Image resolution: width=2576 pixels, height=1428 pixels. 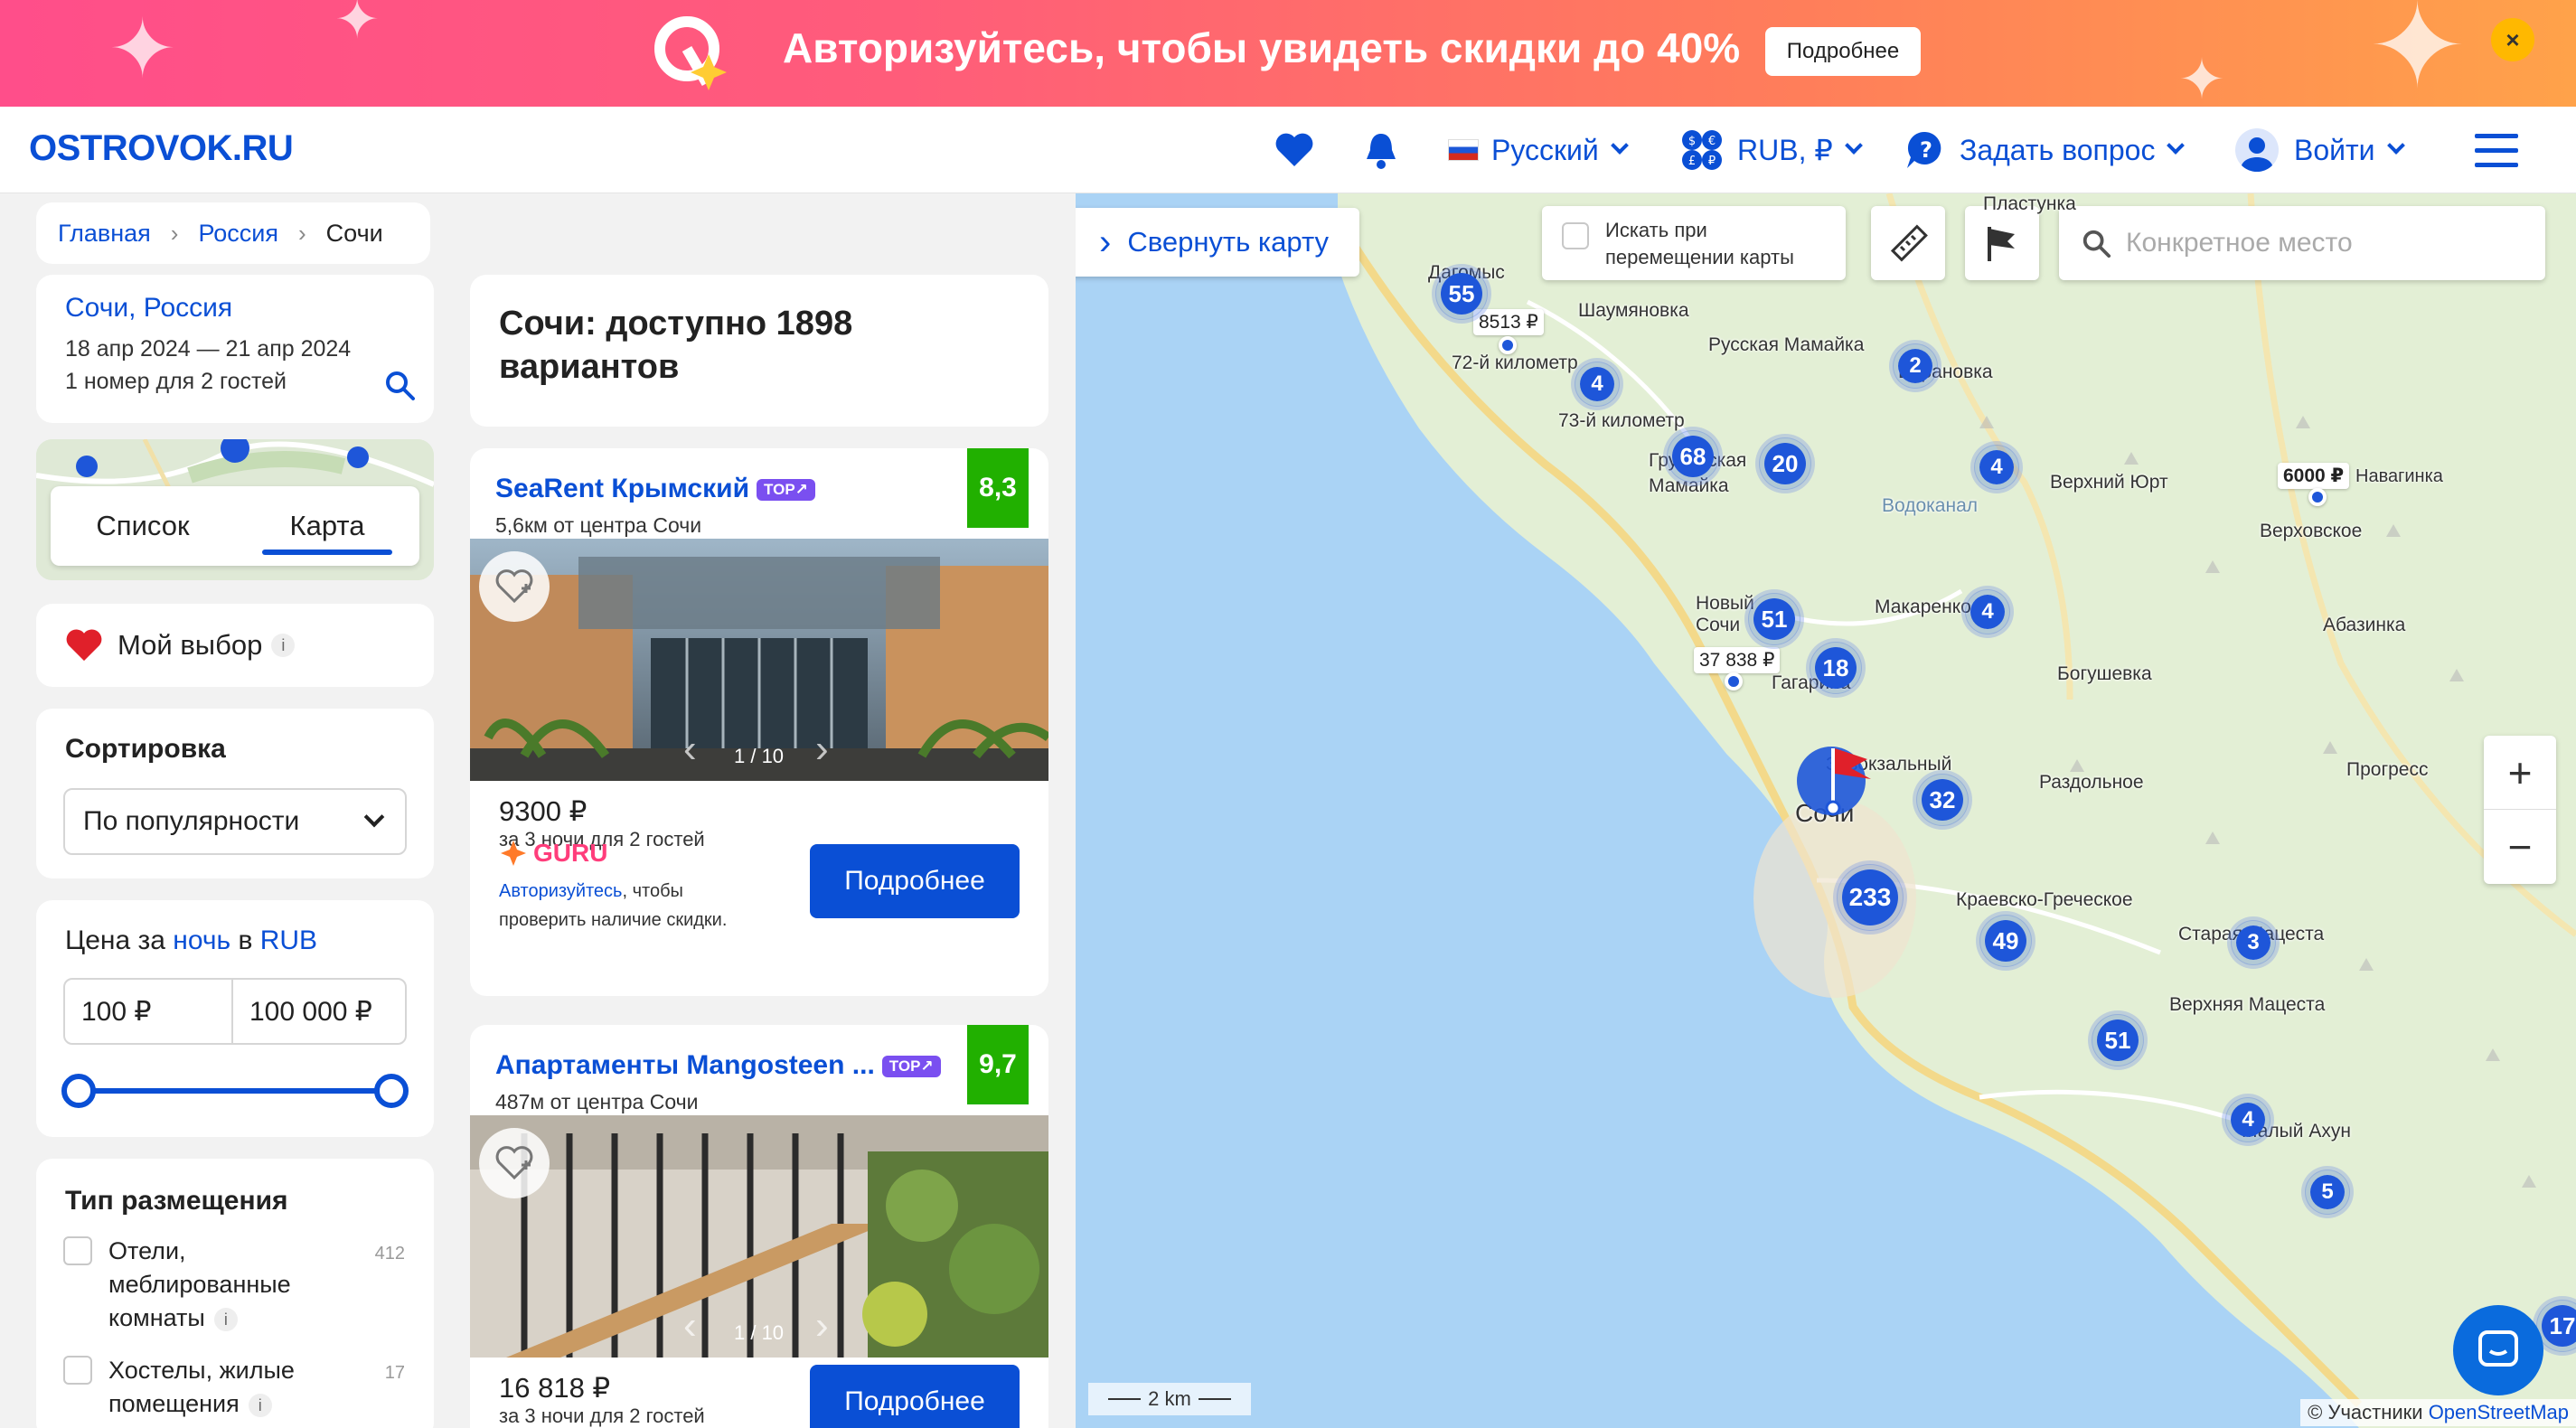 What do you see at coordinates (1693, 457) in the screenshot?
I see `map-cluster: 68` at bounding box center [1693, 457].